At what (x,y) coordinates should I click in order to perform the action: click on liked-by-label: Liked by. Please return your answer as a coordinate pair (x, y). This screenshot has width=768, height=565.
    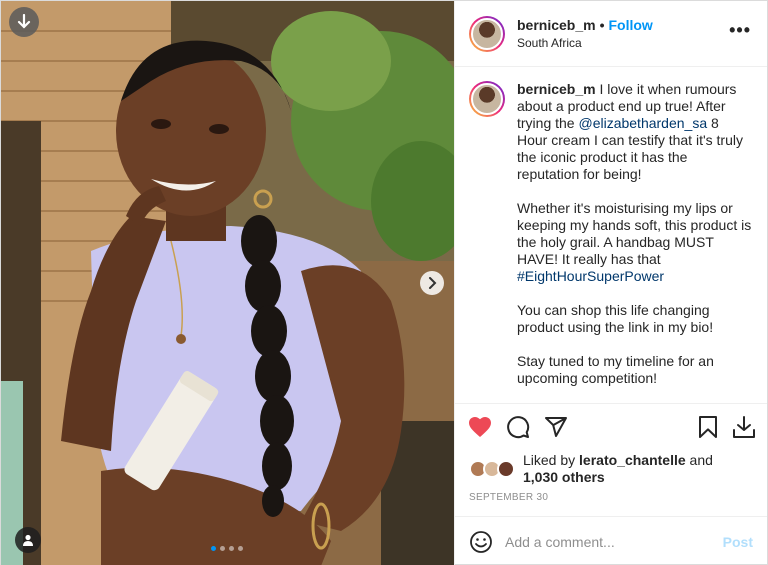
    Looking at the image, I should click on (549, 460).